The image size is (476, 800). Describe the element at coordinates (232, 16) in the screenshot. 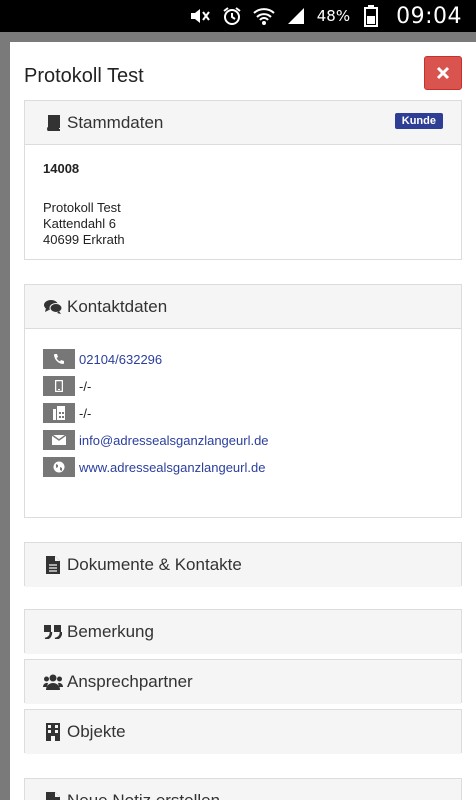

I see `alarm-icon` at that location.